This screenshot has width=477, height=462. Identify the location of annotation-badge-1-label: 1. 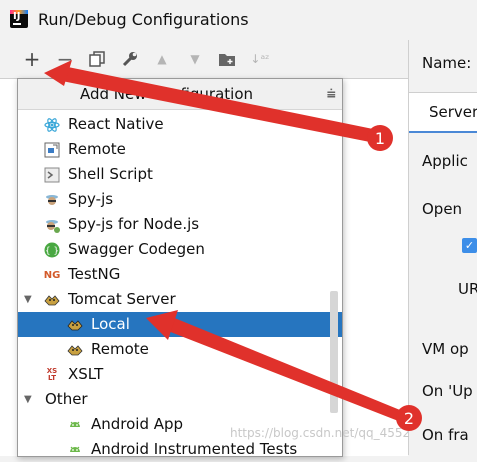
(380, 138).